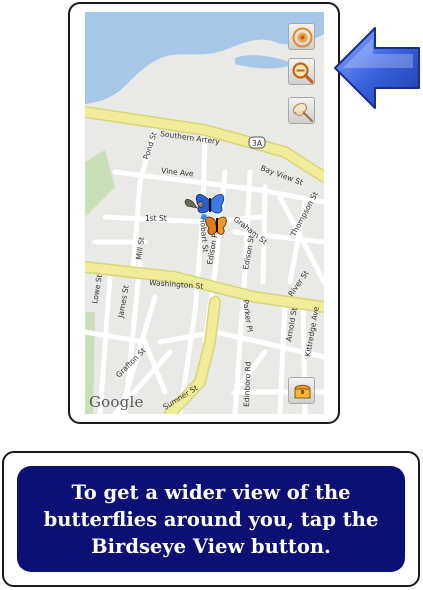  Describe the element at coordinates (204, 217) in the screenshot. I see `user-location-dot` at that location.